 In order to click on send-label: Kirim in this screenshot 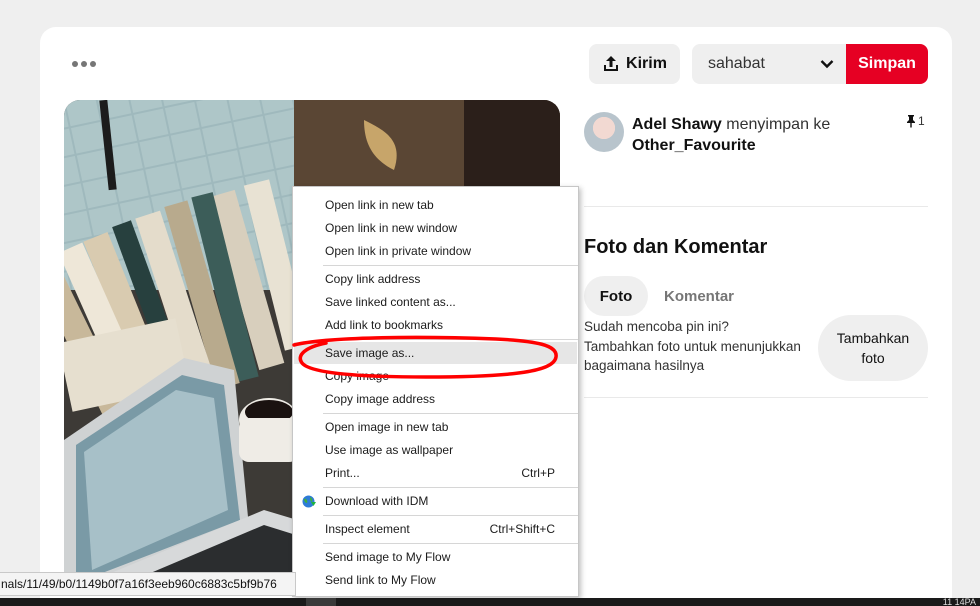, I will do `click(646, 63)`.